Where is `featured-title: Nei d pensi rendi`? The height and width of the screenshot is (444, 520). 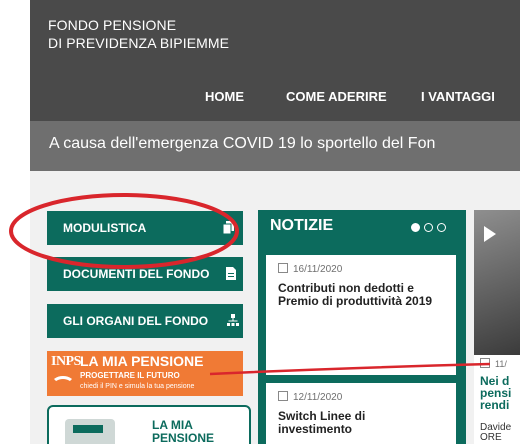
featured-title: Nei d pensi rendi is located at coordinates (495, 393).